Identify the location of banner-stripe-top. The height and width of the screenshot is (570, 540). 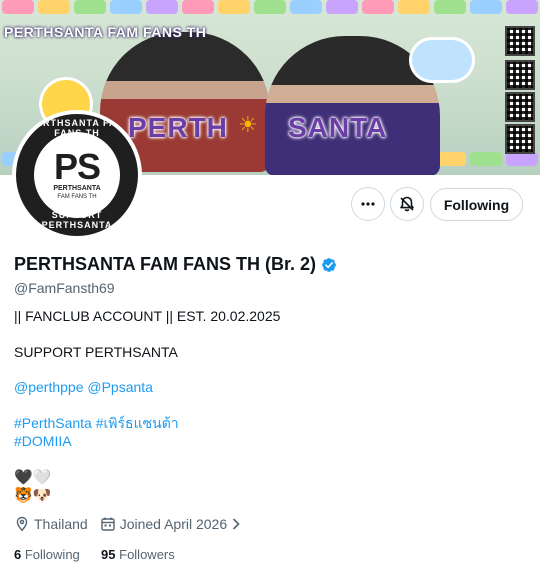
(270, 7).